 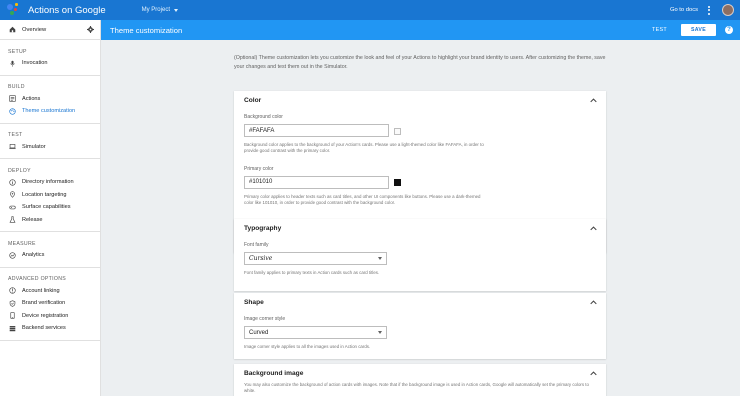 What do you see at coordinates (12, 290) in the screenshot?
I see `link-icon` at bounding box center [12, 290].